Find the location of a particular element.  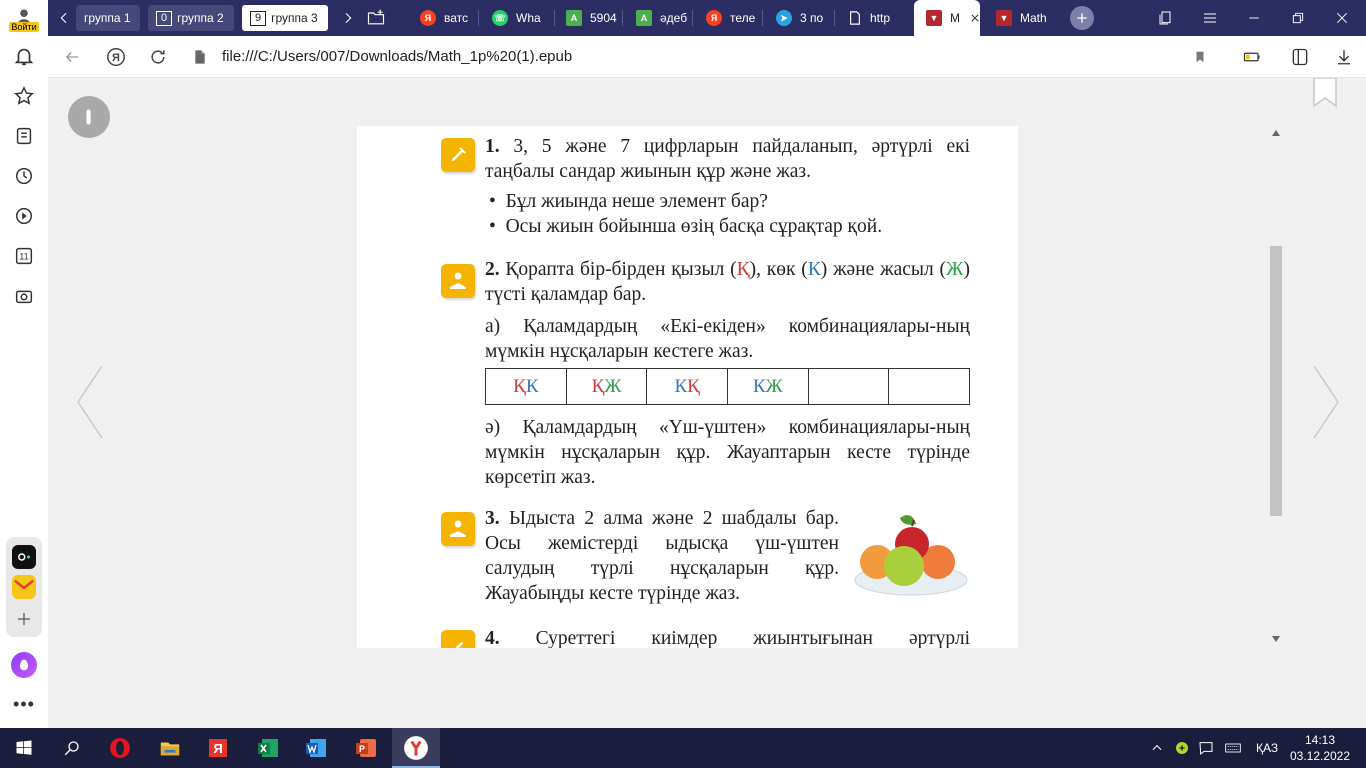

login-button: Войти is located at coordinates (24, 20).